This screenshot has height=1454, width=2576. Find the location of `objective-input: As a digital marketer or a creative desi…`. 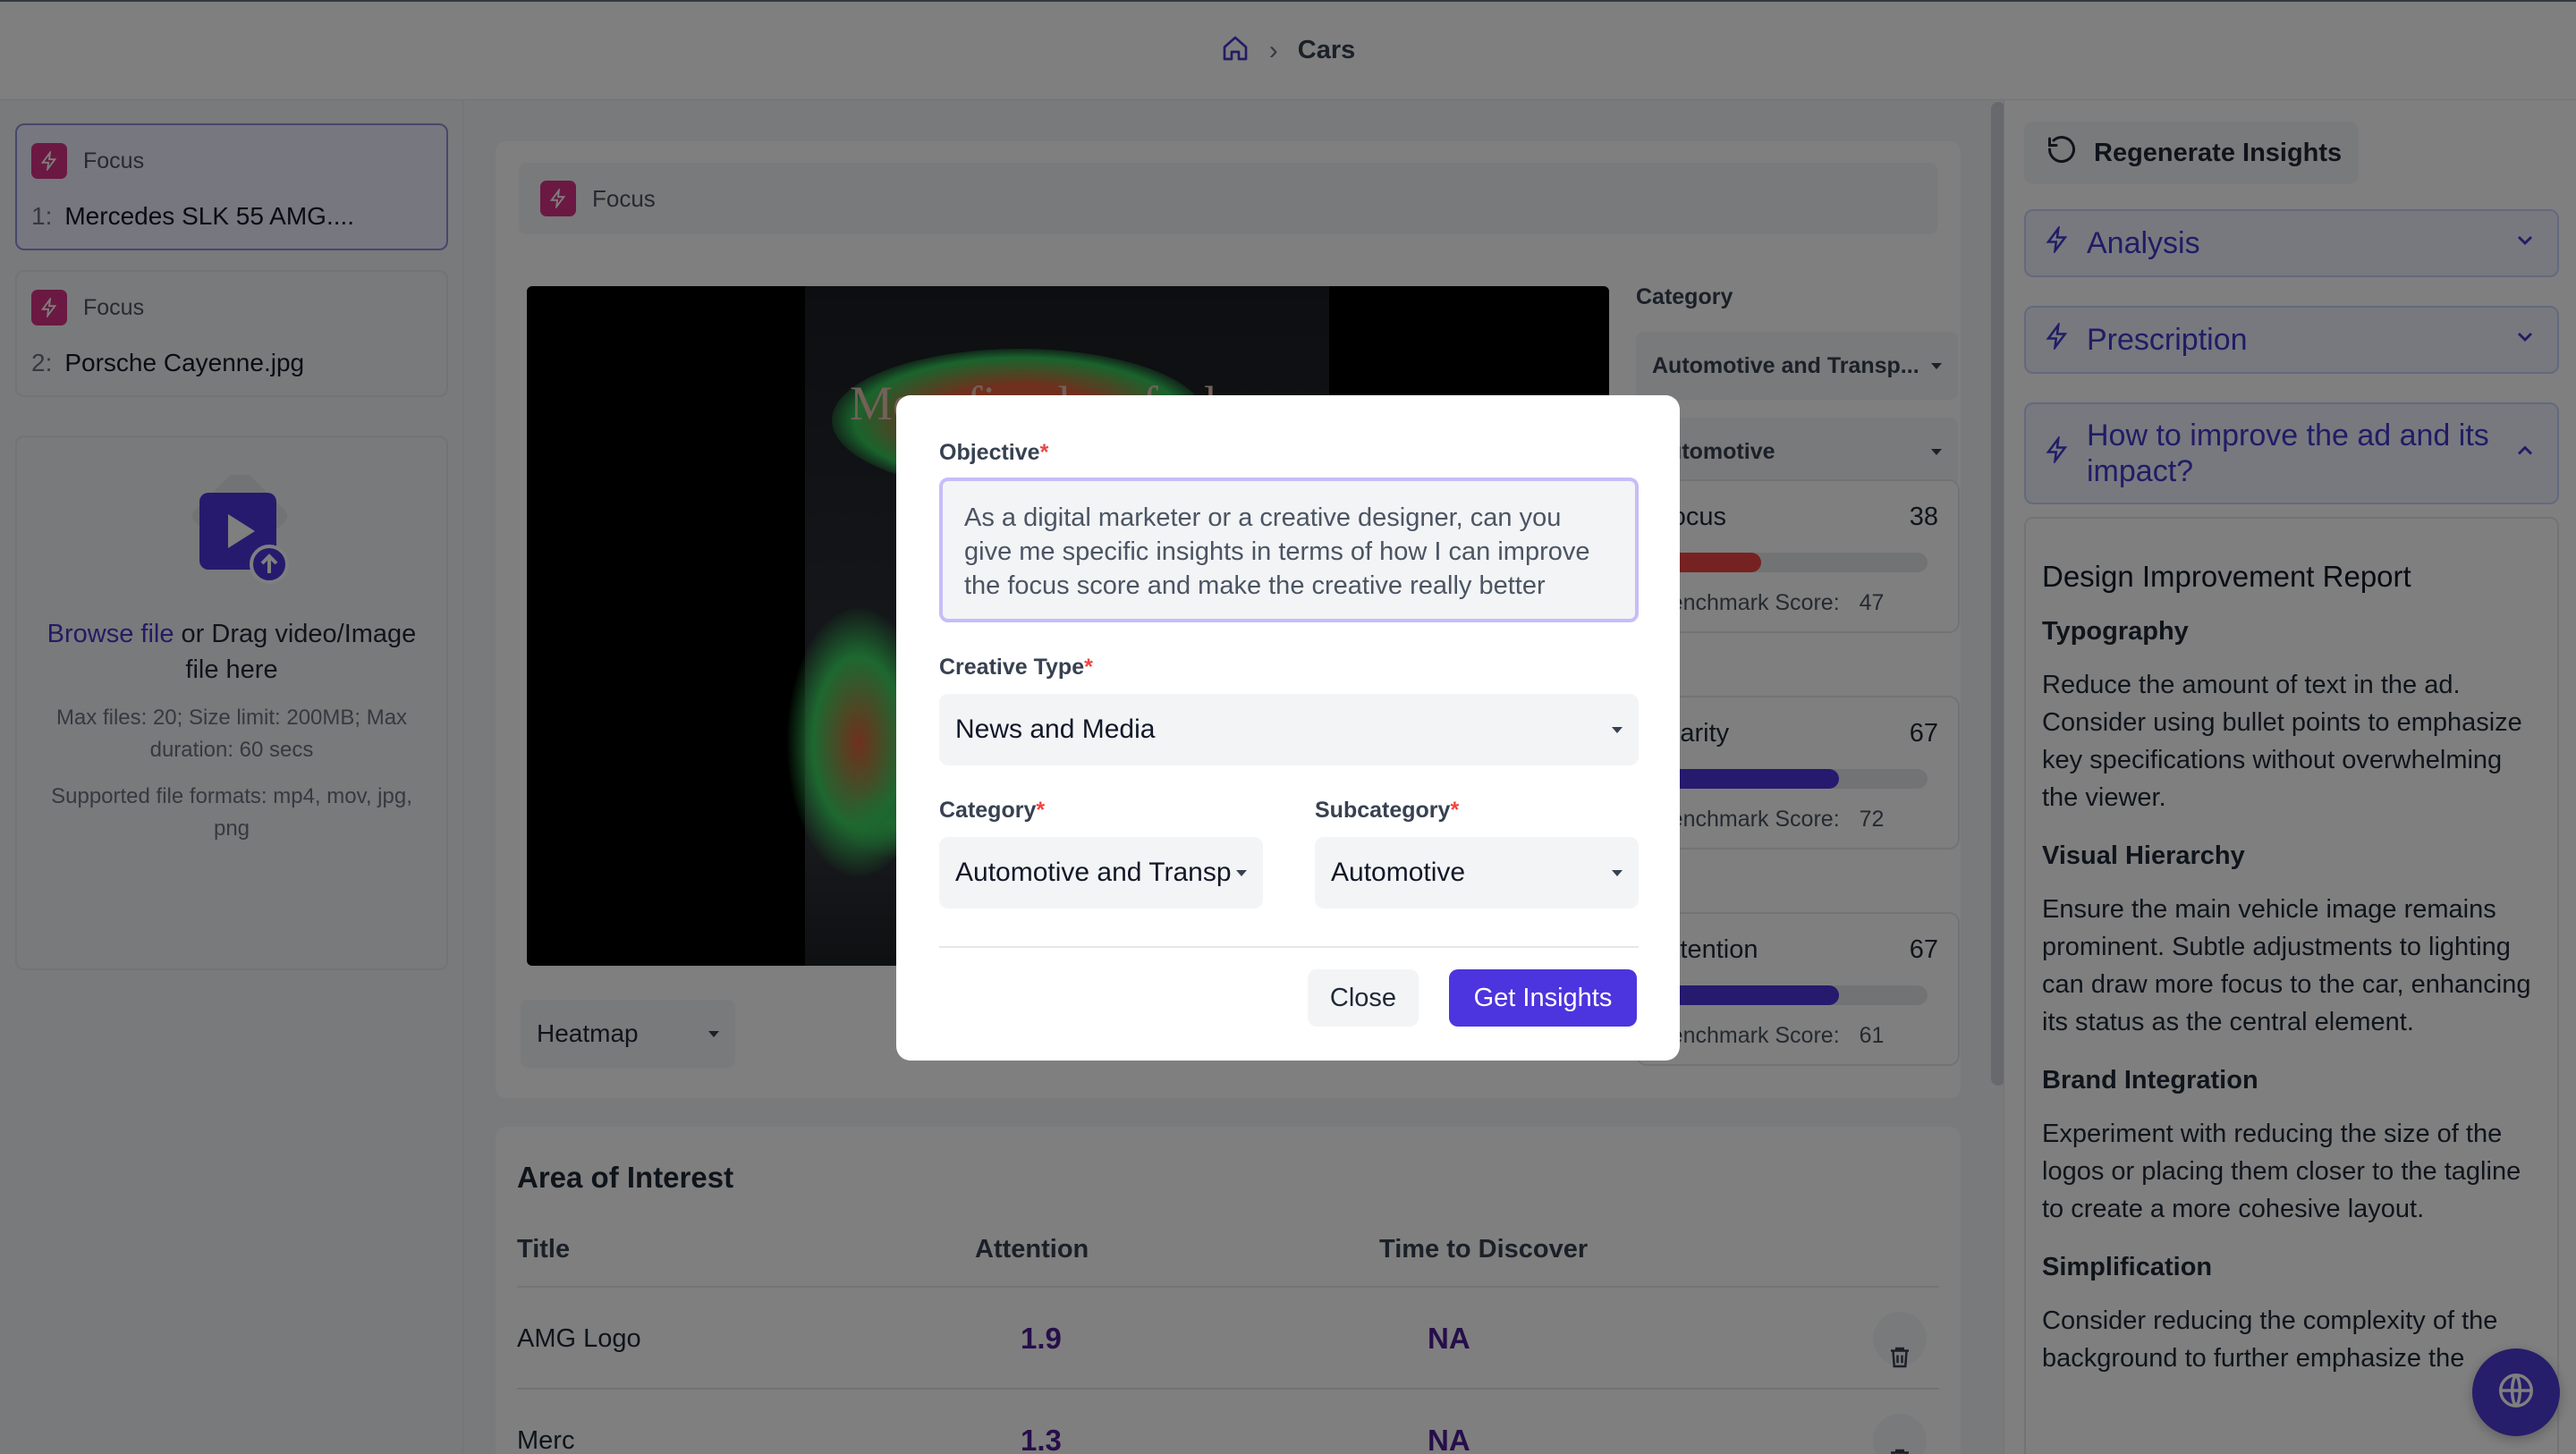

objective-input: As a digital marketer or a creative desi… is located at coordinates (1289, 550).